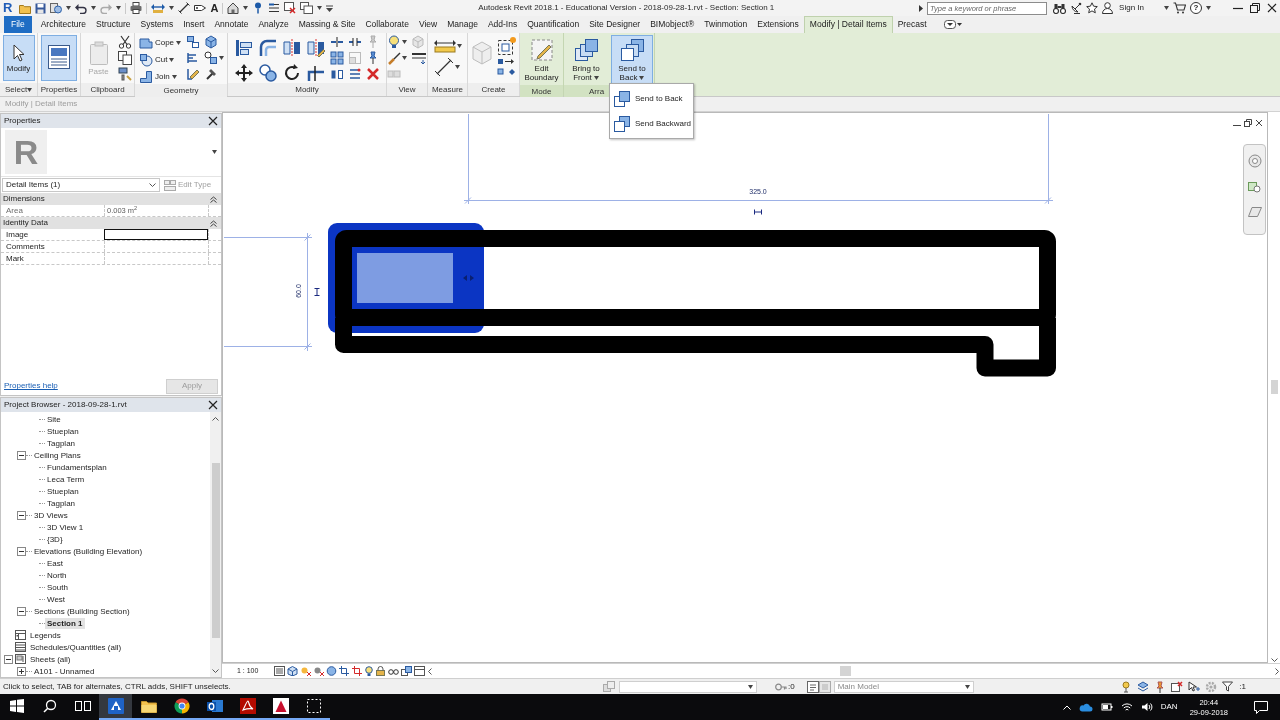 The image size is (1280, 720). What do you see at coordinates (157, 24) in the screenshot?
I see `ribbon-tab: Systems` at bounding box center [157, 24].